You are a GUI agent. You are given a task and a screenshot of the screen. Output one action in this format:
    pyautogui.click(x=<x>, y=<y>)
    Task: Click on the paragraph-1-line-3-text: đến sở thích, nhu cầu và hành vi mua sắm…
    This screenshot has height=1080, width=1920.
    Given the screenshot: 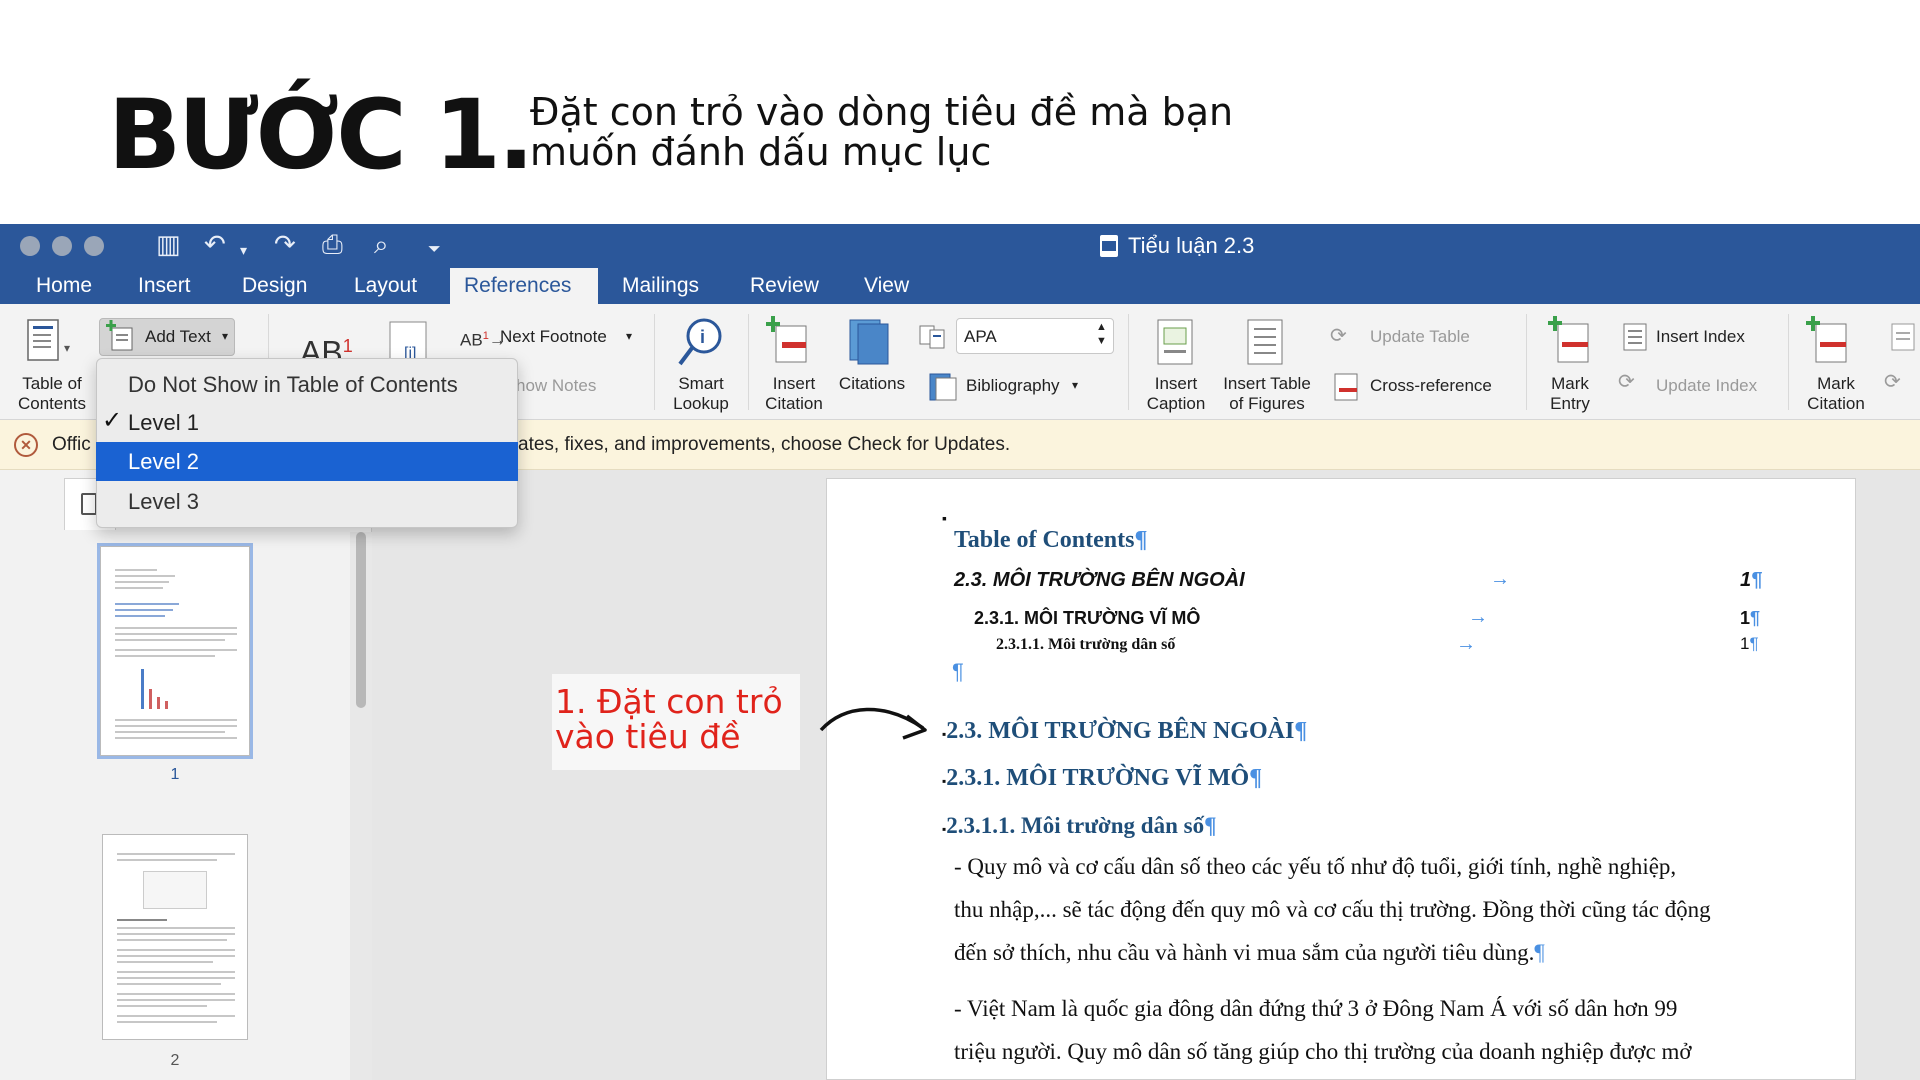 What is the action you would take?
    pyautogui.click(x=1244, y=952)
    